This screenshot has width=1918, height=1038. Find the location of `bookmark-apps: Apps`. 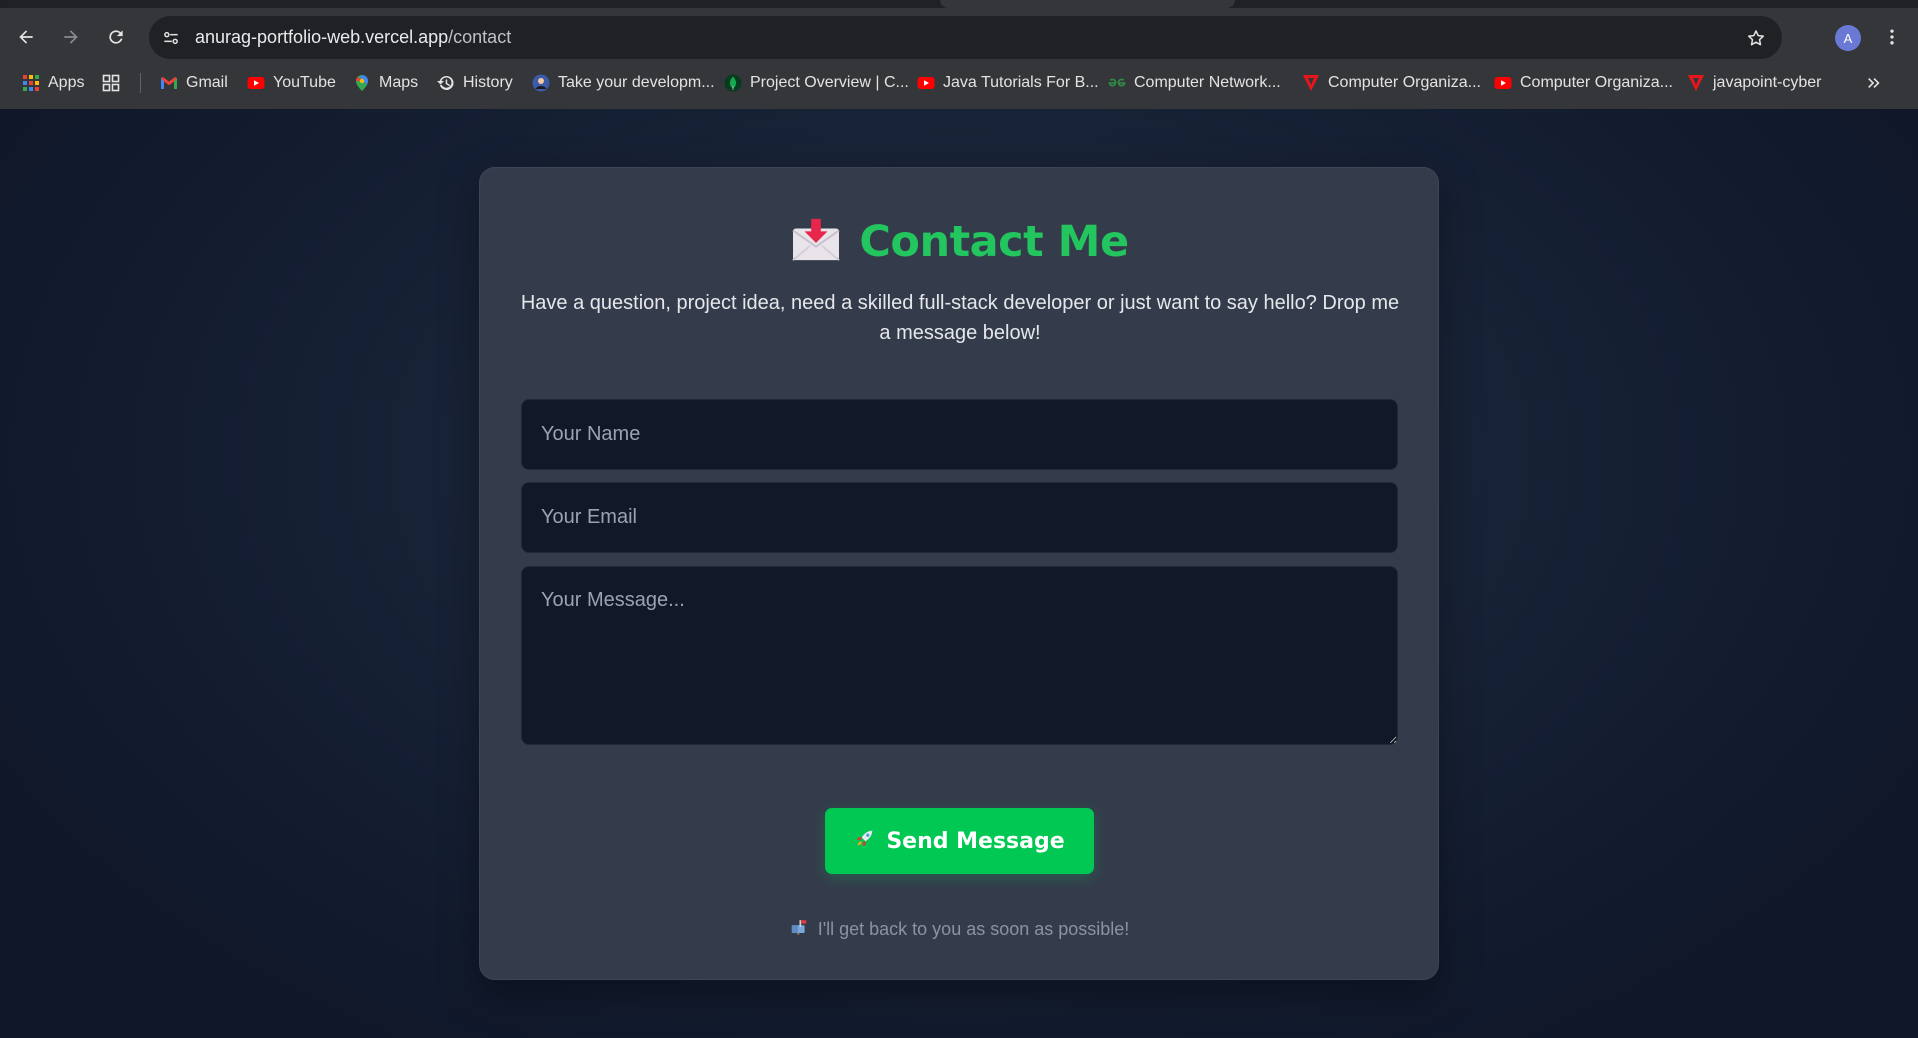

bookmark-apps: Apps is located at coordinates (53, 83).